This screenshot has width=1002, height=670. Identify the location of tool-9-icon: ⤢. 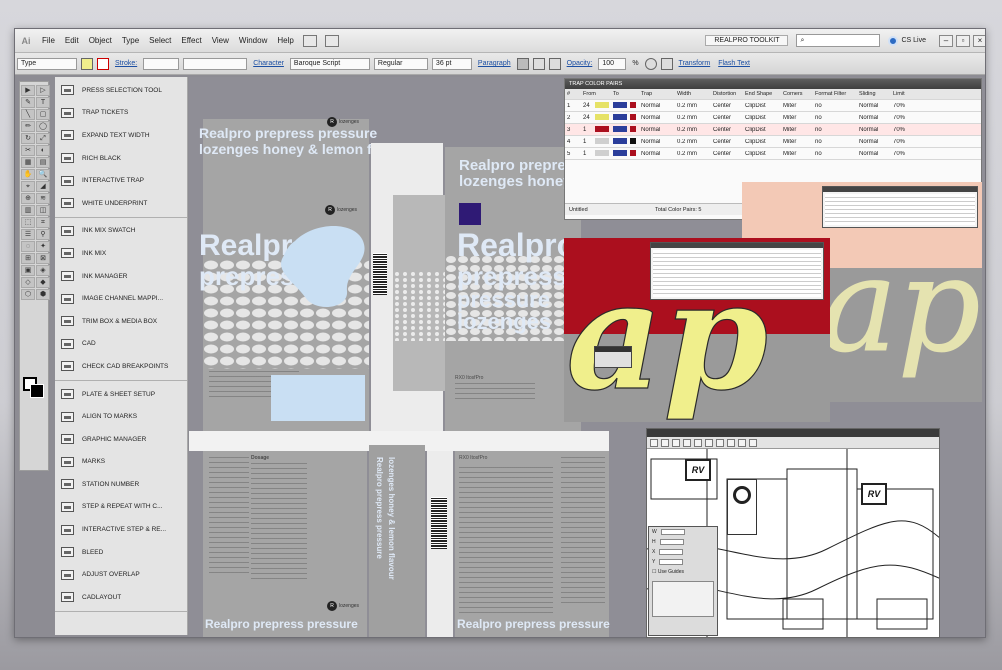
(43, 138).